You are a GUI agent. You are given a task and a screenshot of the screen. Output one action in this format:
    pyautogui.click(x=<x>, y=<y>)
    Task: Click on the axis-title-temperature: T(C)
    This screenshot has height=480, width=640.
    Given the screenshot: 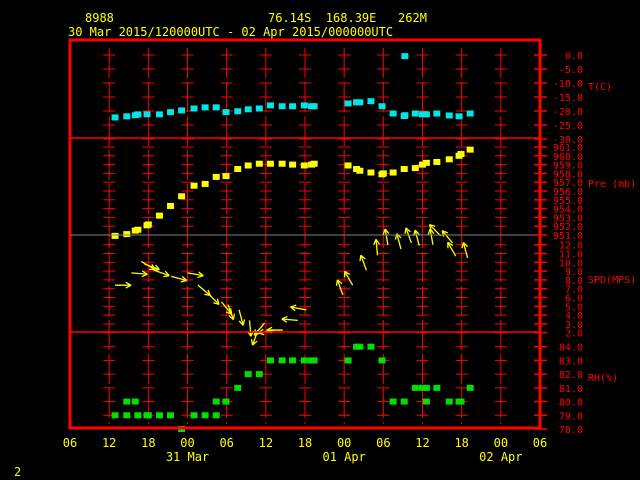 What is the action you would take?
    pyautogui.click(x=600, y=87)
    